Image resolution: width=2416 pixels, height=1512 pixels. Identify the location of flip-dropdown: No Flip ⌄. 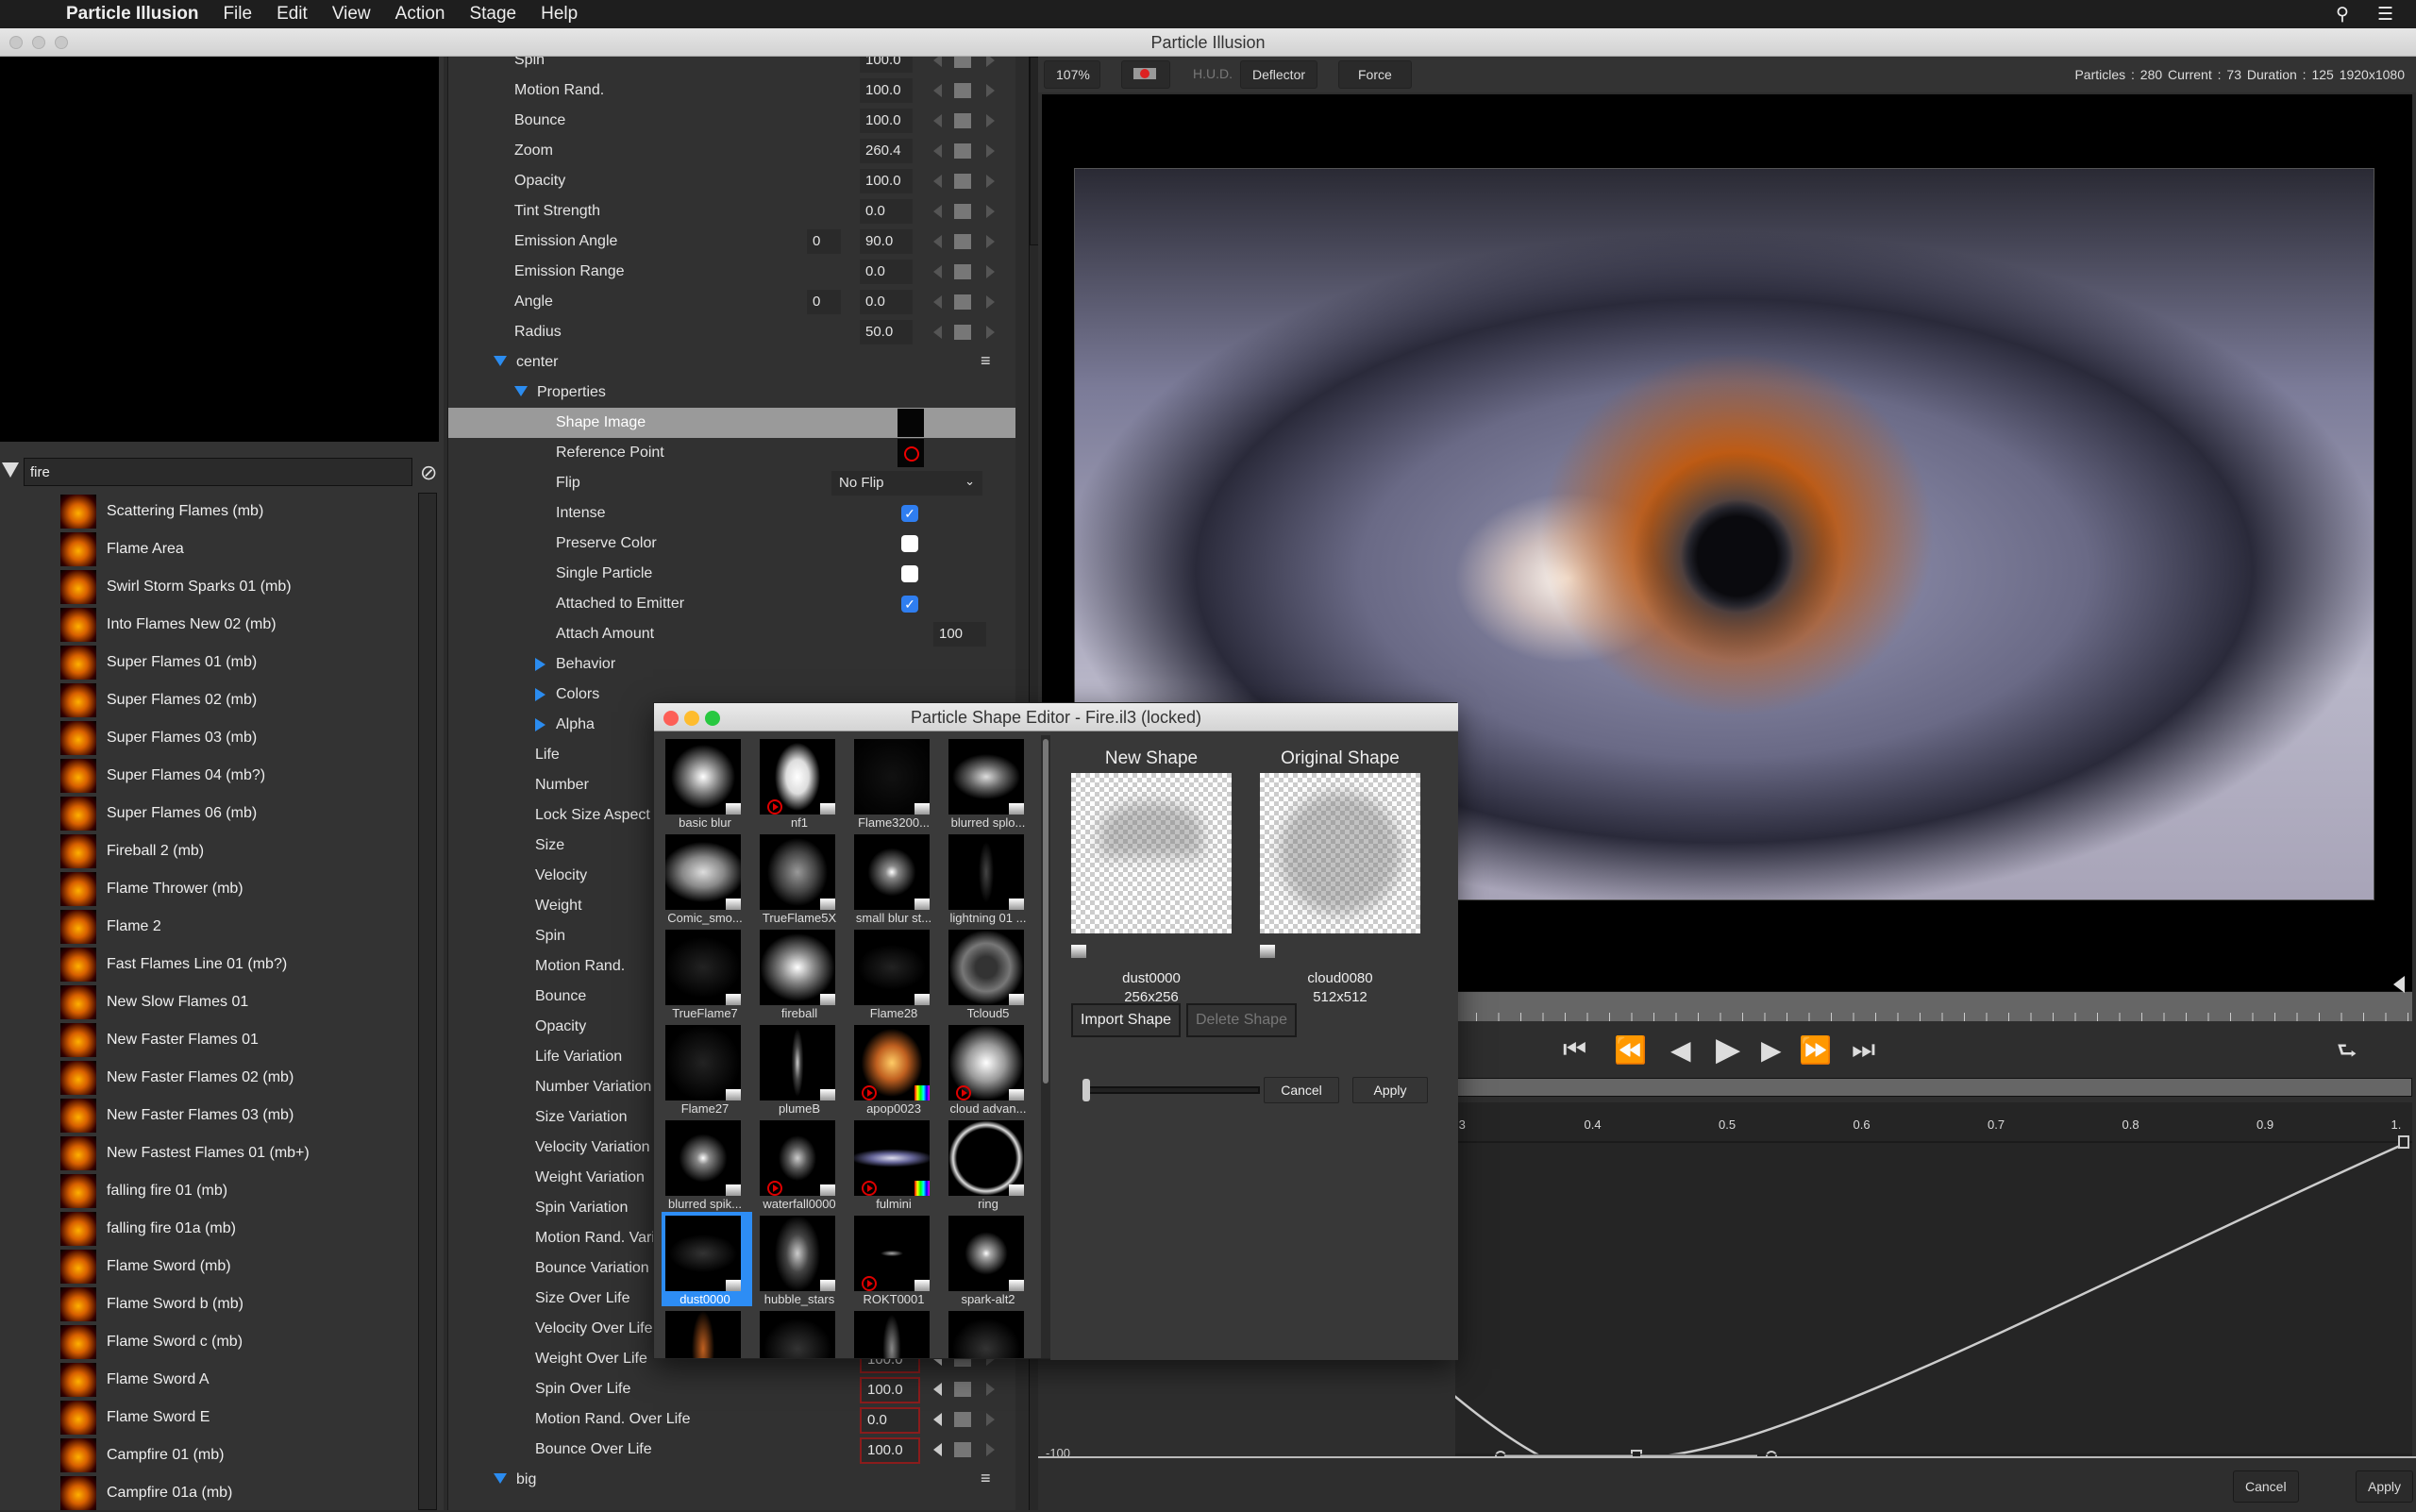
(907, 483).